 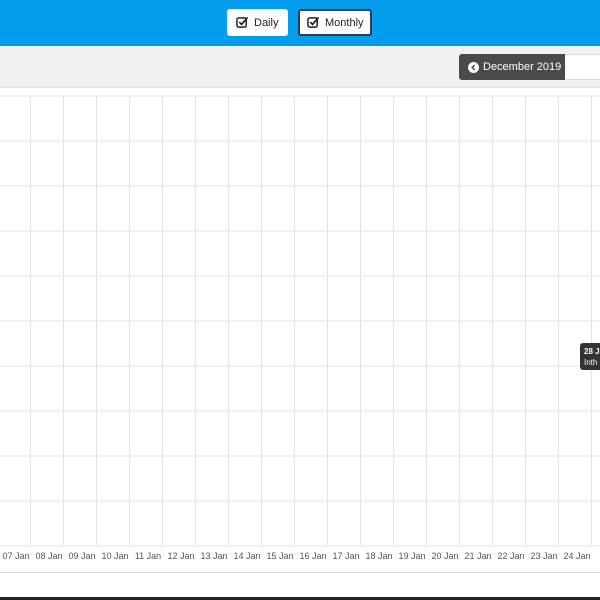 I want to click on month-label: December 2019, so click(x=522, y=67).